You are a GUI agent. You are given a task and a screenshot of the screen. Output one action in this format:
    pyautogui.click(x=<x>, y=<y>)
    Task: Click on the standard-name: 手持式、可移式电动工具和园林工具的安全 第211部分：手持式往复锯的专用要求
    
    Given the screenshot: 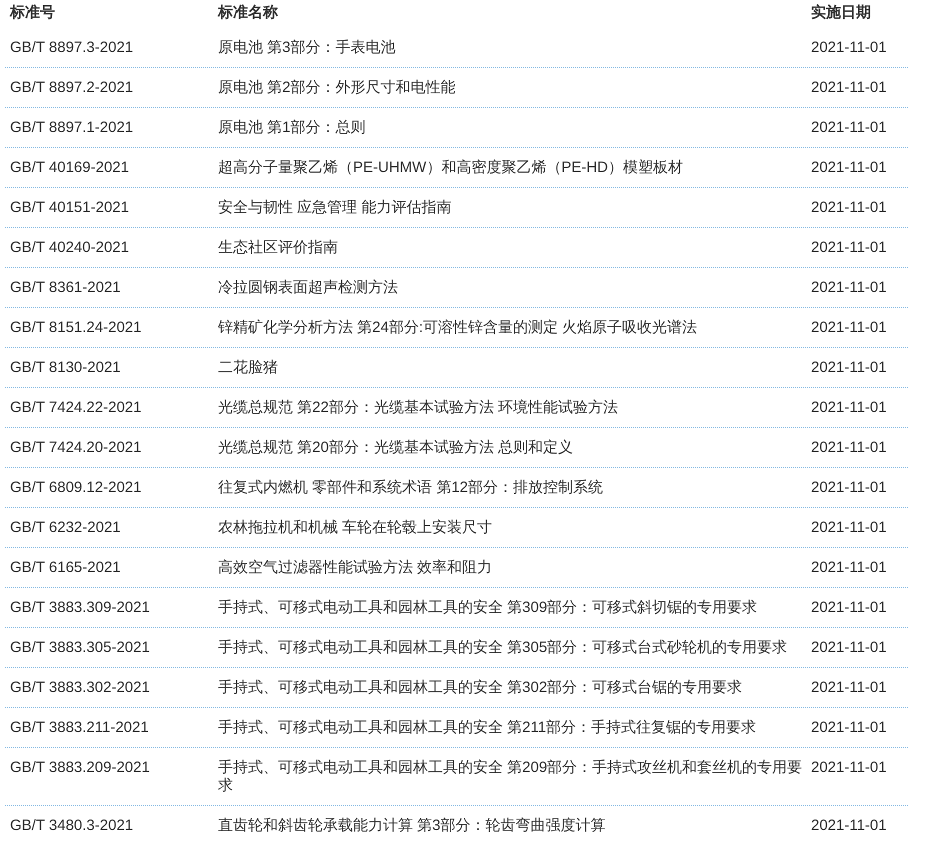 What is the action you would take?
    pyautogui.click(x=487, y=728)
    